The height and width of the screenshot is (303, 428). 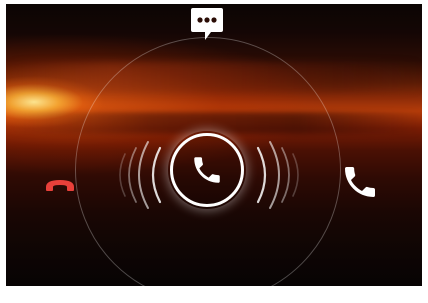 I want to click on call-slider-handle, so click(x=207, y=170).